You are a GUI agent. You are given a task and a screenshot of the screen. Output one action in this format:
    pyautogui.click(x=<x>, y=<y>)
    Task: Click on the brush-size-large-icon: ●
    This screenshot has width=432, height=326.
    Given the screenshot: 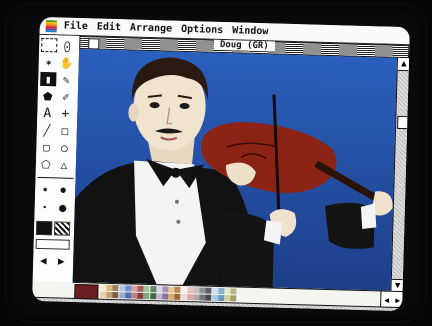 What is the action you would take?
    pyautogui.click(x=63, y=207)
    